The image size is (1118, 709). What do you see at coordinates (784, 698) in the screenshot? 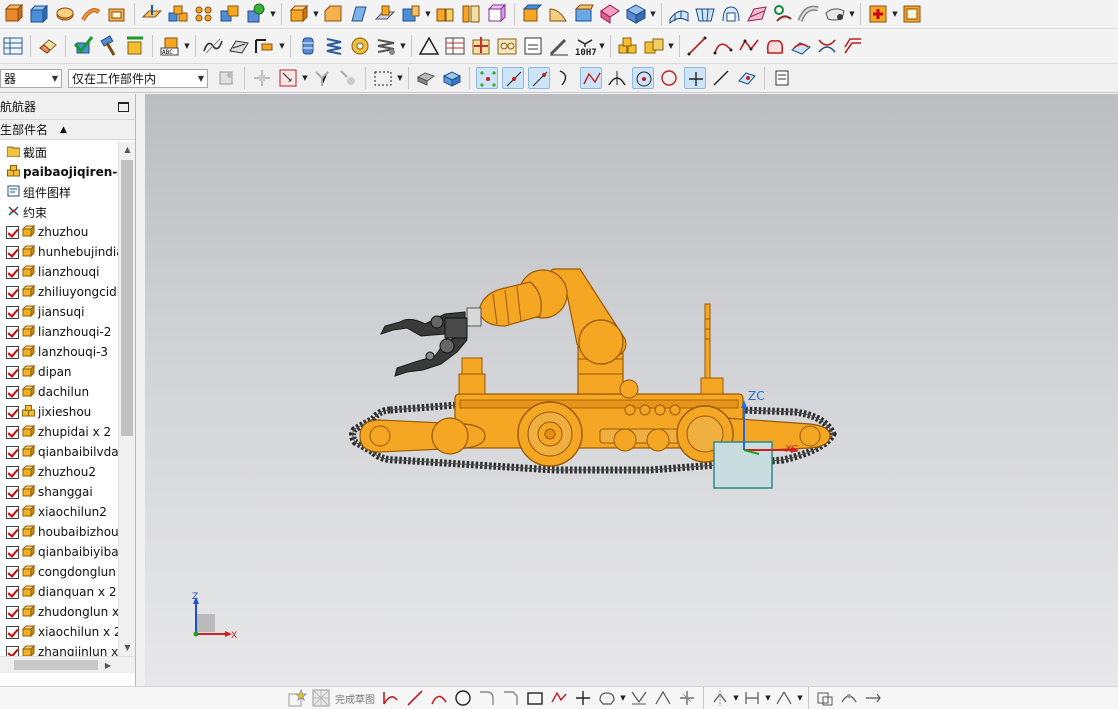
I see `sketch-constraint-icon` at bounding box center [784, 698].